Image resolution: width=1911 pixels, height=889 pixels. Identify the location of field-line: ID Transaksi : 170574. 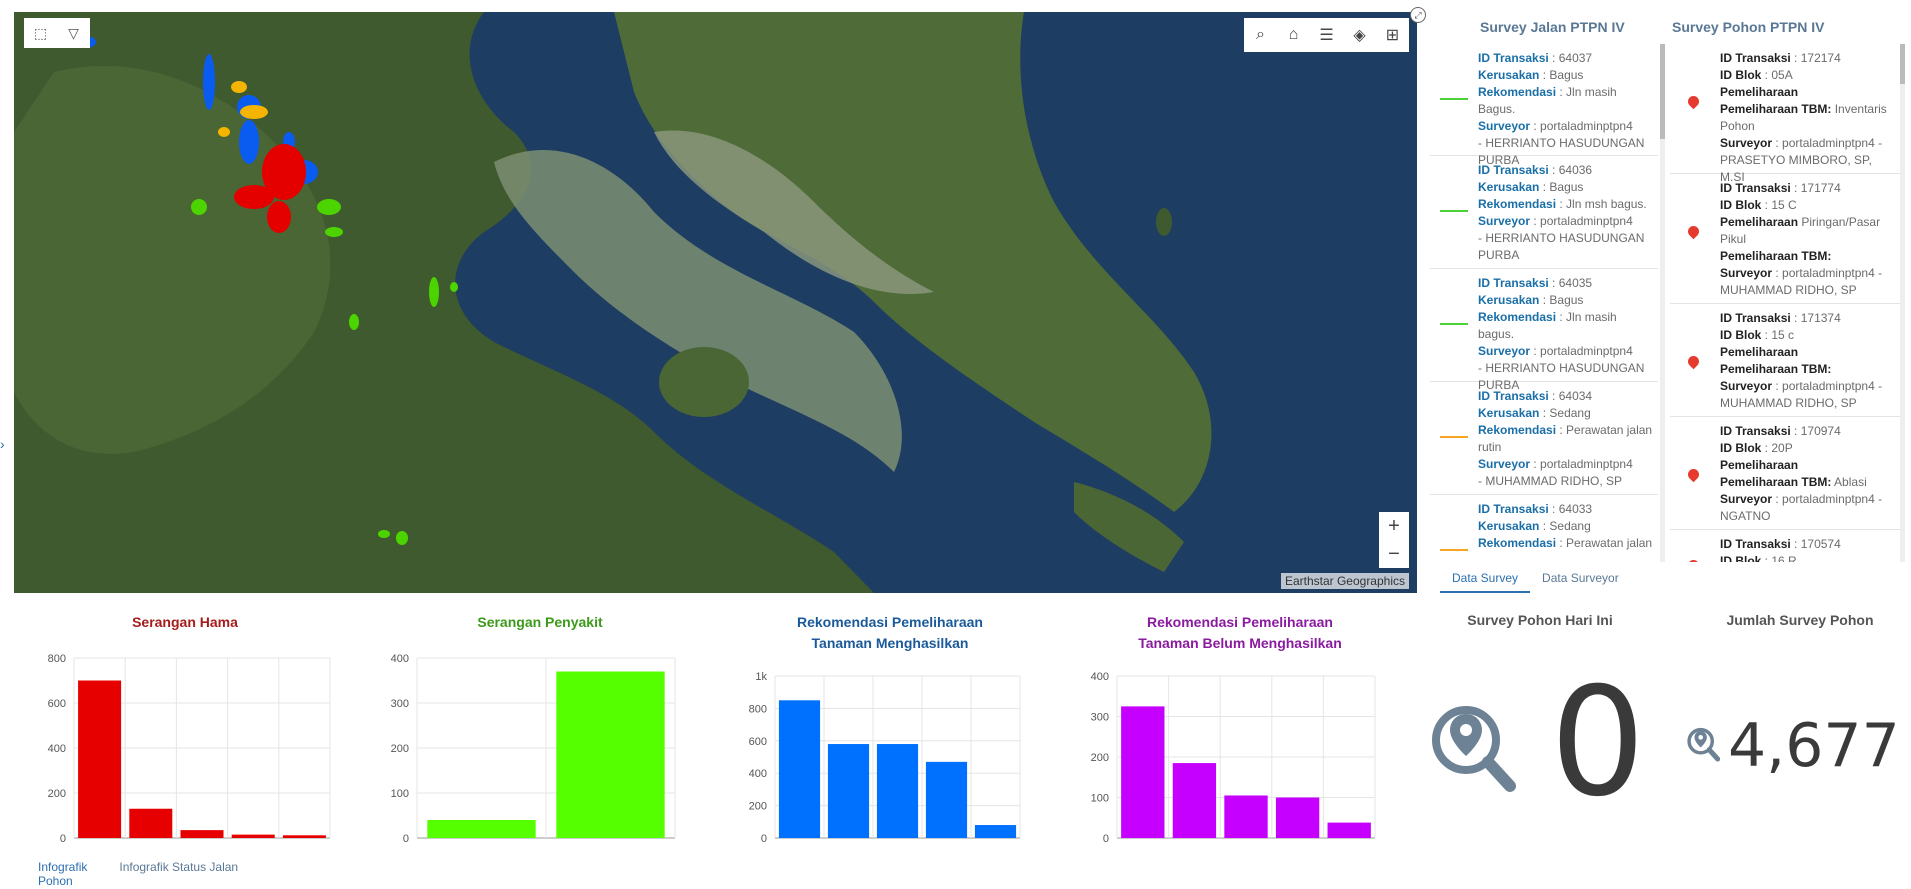
(1780, 544).